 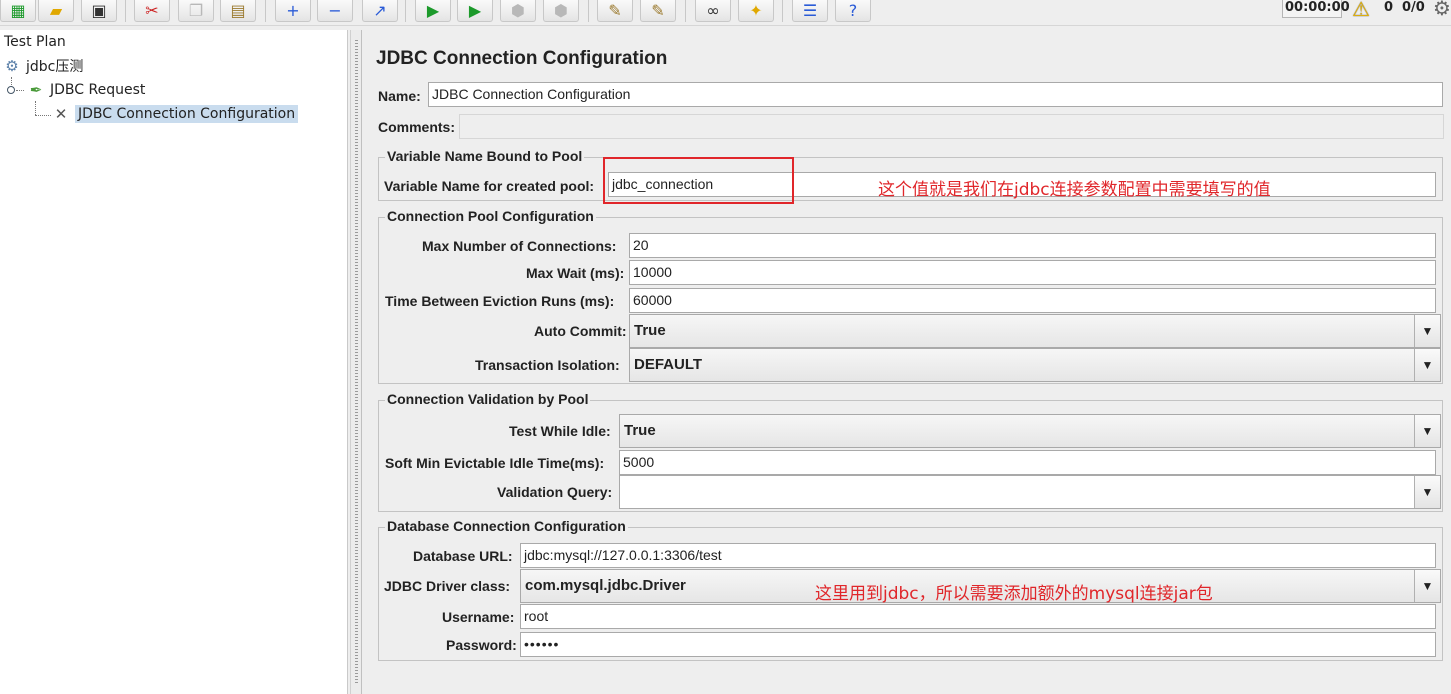 What do you see at coordinates (580, 331) in the screenshot?
I see `auto-commit-label: Auto Commit:` at bounding box center [580, 331].